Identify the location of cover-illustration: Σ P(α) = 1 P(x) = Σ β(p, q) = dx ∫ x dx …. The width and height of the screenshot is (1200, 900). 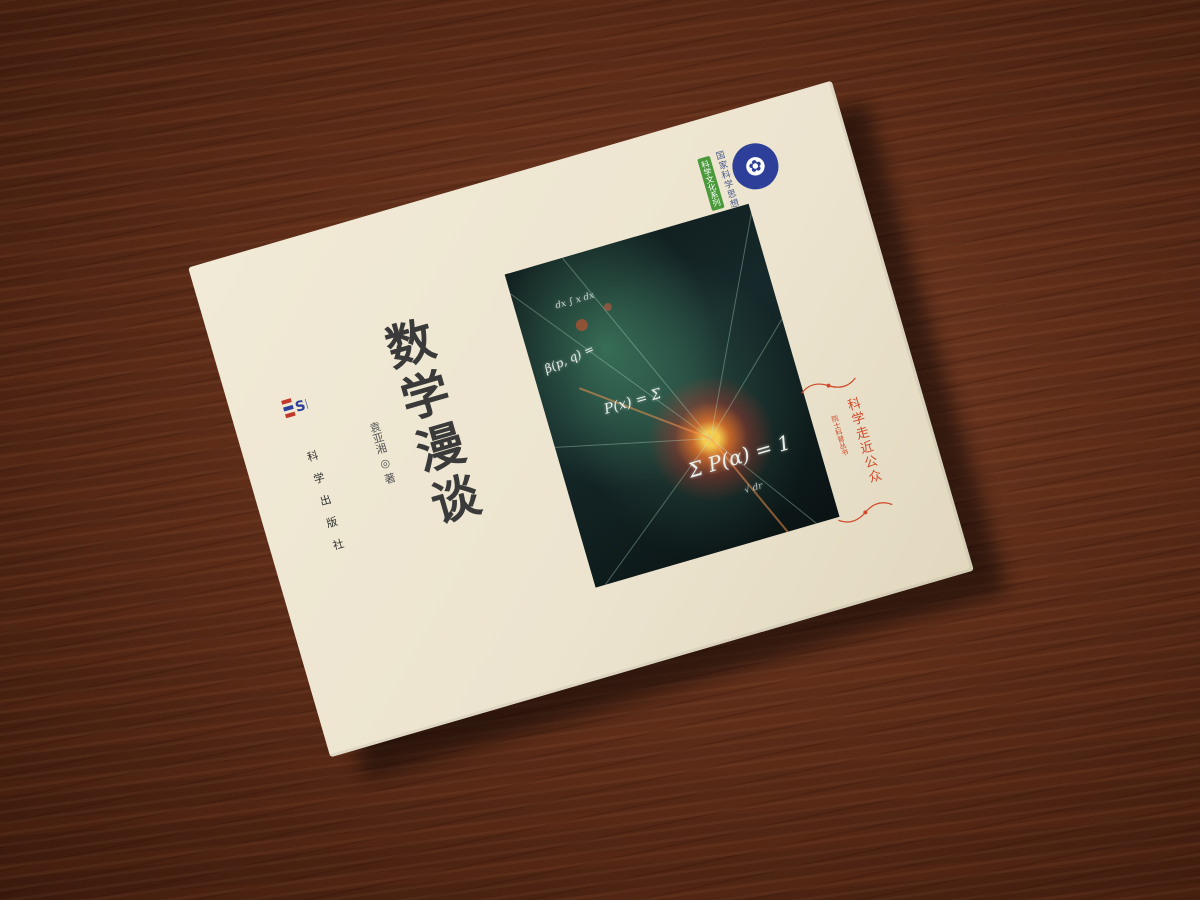
(672, 395).